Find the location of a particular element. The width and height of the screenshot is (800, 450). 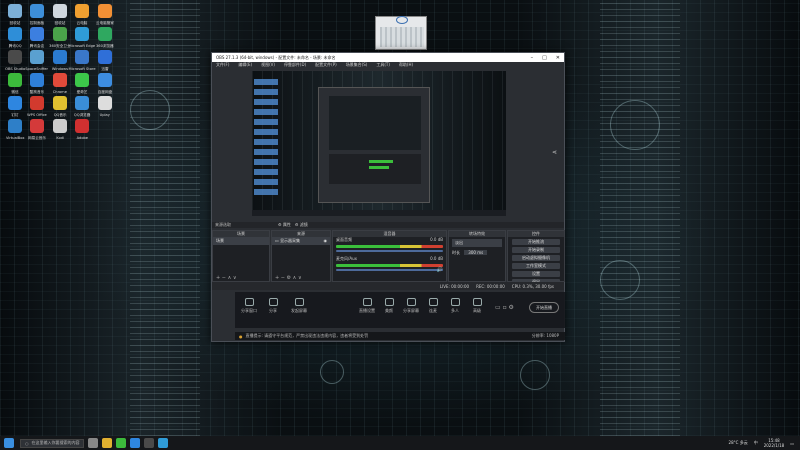

clock: 15:48 2022/1/18 is located at coordinates (774, 443).